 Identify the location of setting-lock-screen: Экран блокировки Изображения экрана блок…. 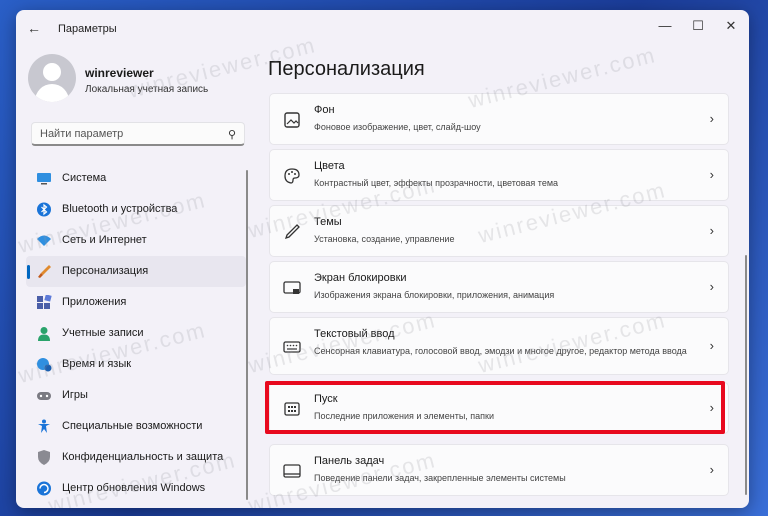
(499, 287).